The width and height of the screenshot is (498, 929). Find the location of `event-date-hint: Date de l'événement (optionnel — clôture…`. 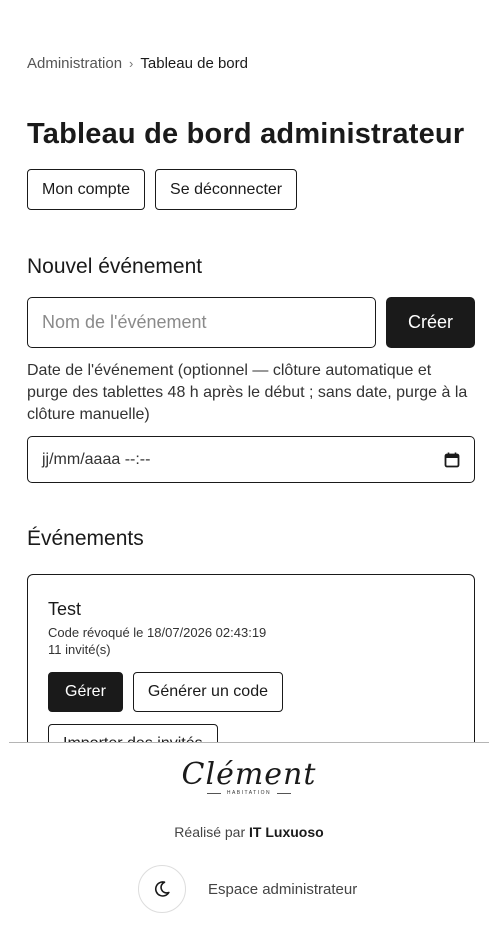

event-date-hint: Date de l'événement (optionnel — clôture… is located at coordinates (247, 392).